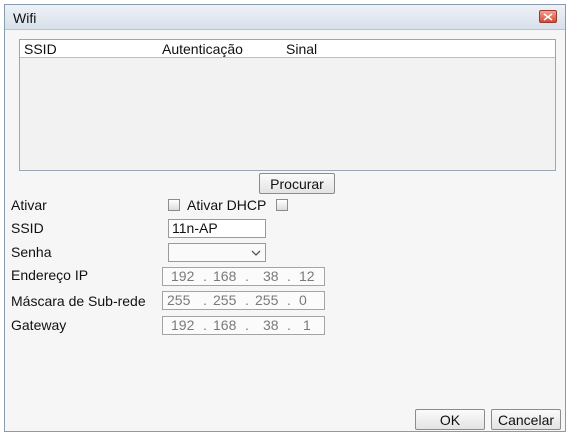 The width and height of the screenshot is (572, 437). What do you see at coordinates (29, 205) in the screenshot?
I see `enable-label: Ativar` at bounding box center [29, 205].